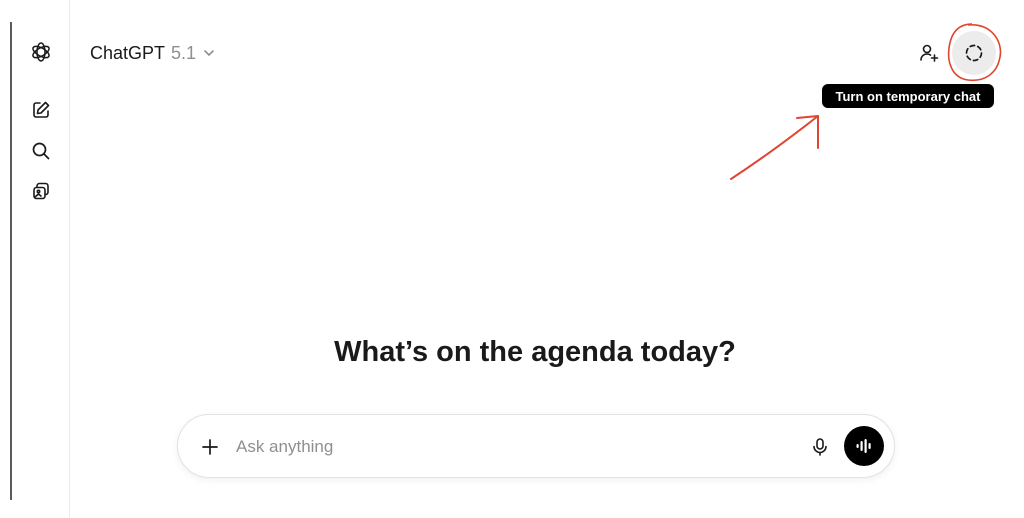  I want to click on add-person-icon, so click(929, 53).